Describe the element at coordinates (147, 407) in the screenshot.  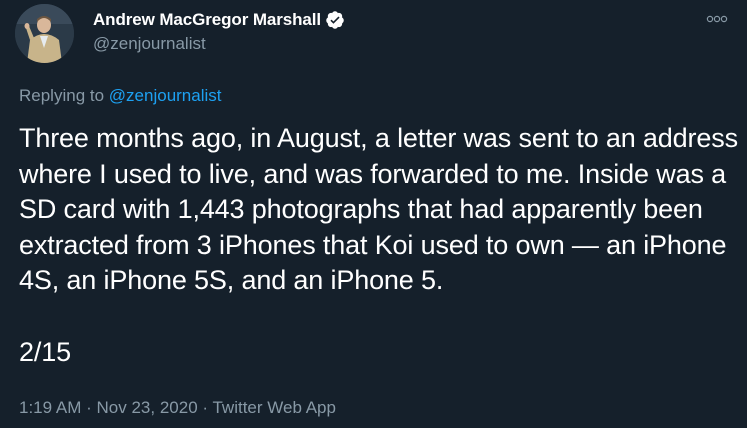
I see `tweet-date: Nov 23, 2020` at that location.